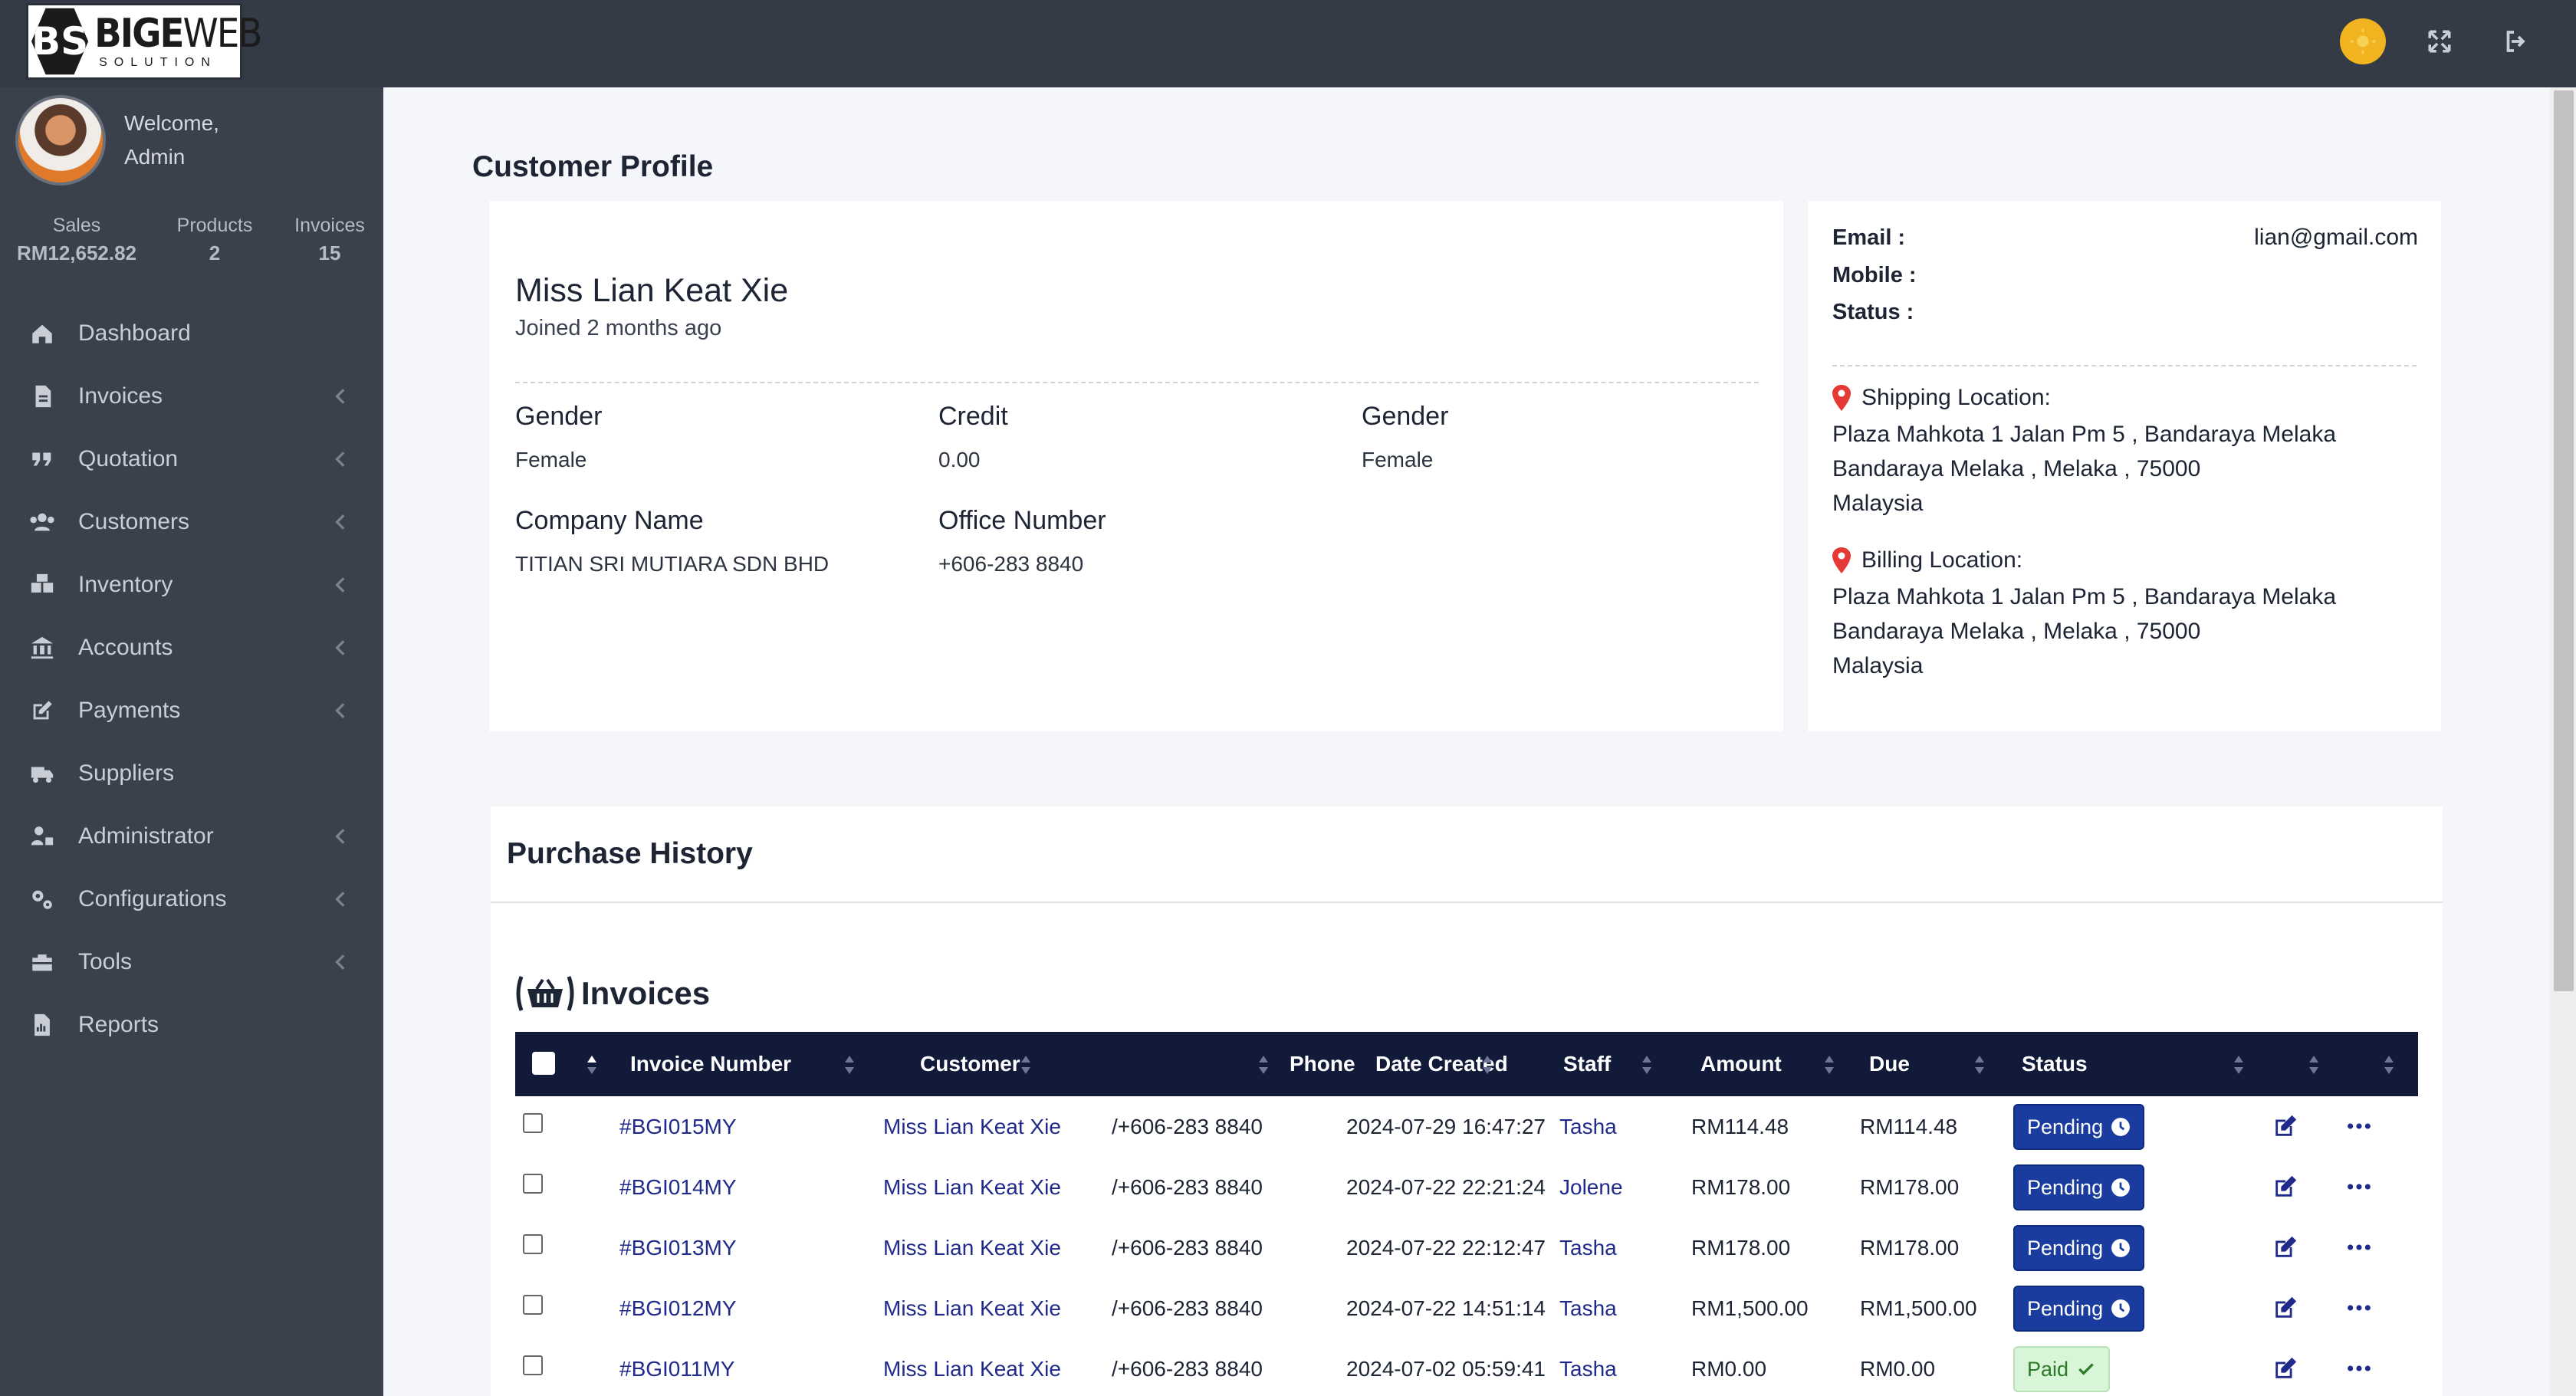 The height and width of the screenshot is (1396, 2576). I want to click on user-lock-icon, so click(42, 836).